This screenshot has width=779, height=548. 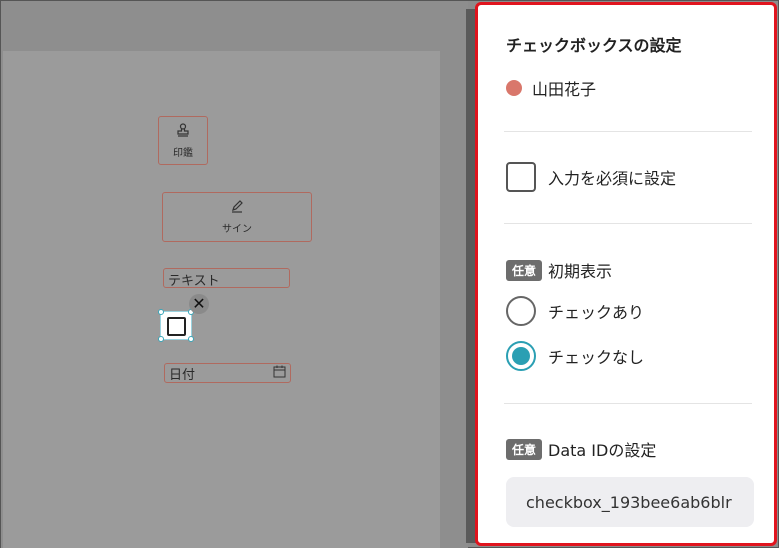 I want to click on data-id-heading: 任意 Data IDの設定, so click(x=581, y=449).